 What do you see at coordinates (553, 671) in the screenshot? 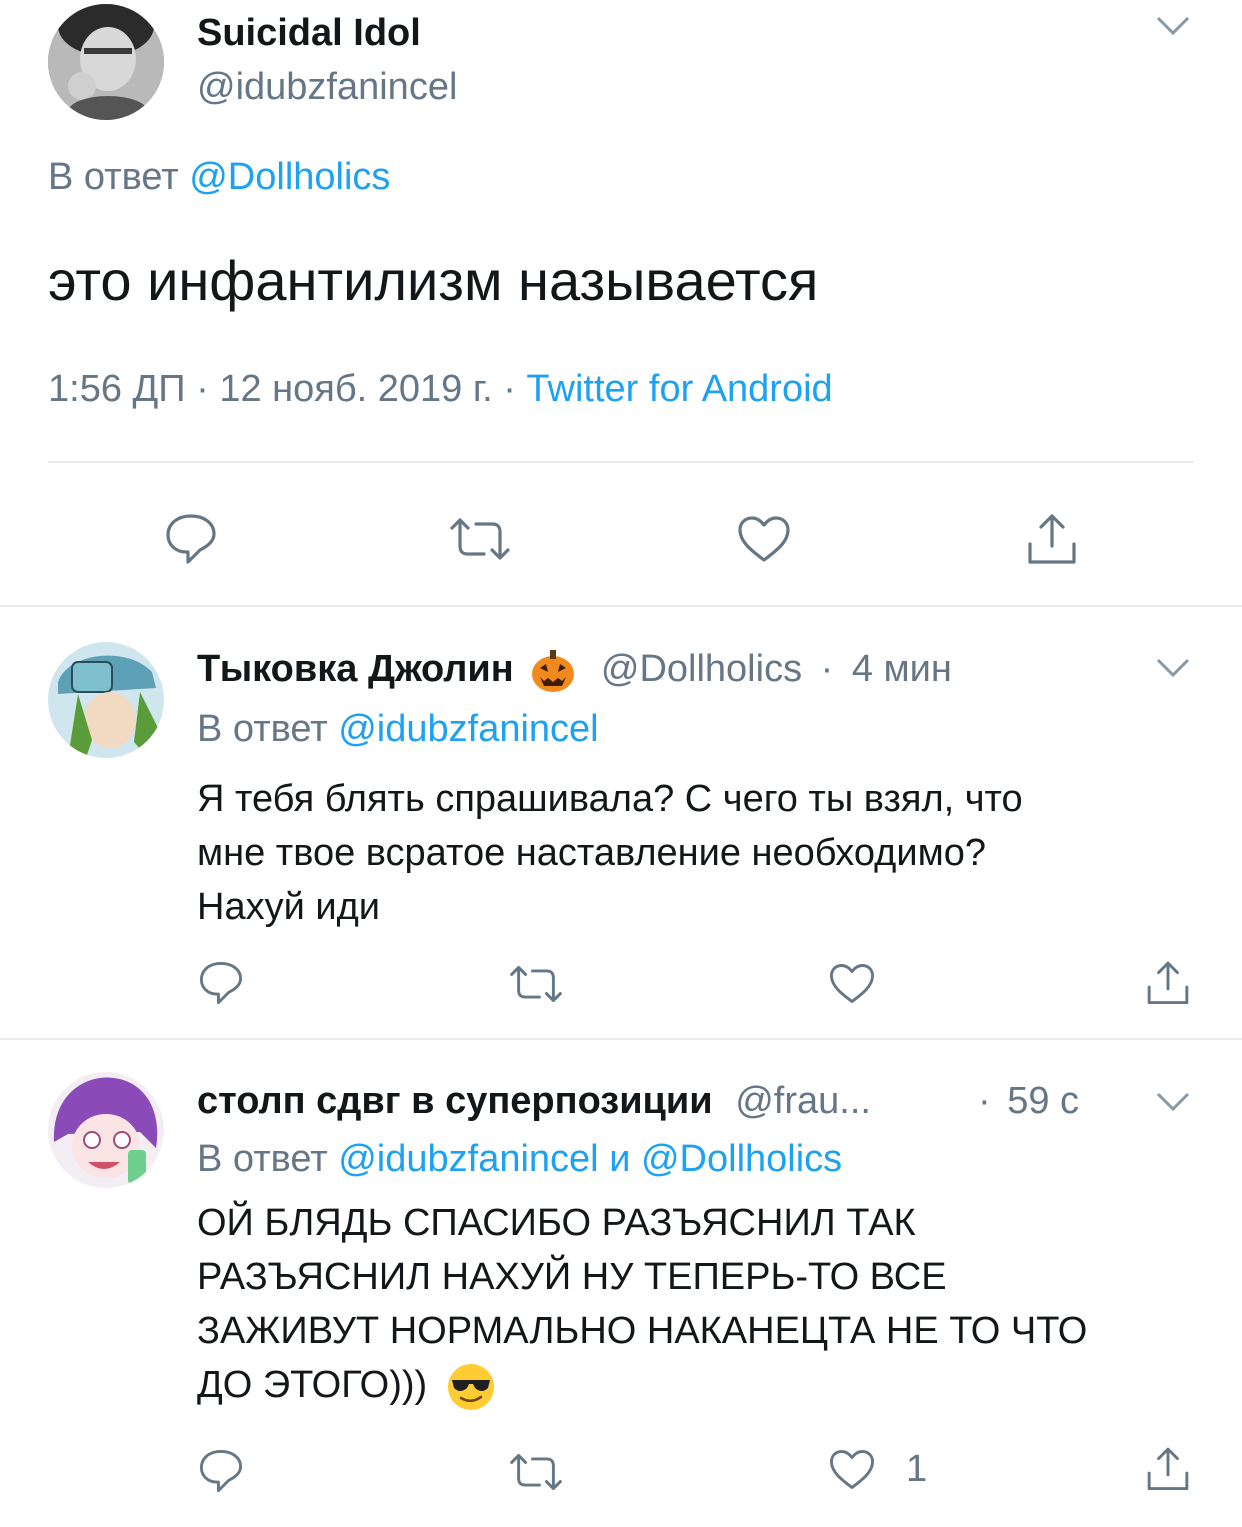
I see `jack-o-lantern-emoji` at bounding box center [553, 671].